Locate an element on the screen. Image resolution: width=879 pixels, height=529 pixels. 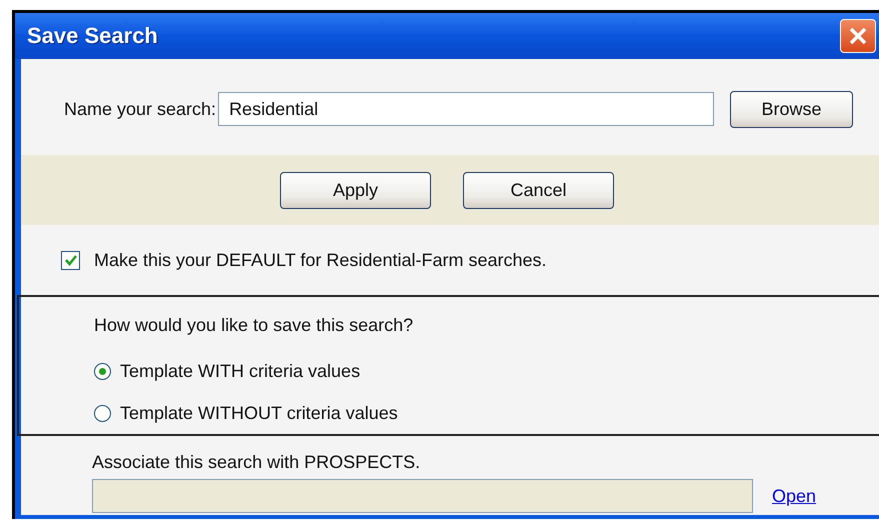
close-button is located at coordinates (858, 36).